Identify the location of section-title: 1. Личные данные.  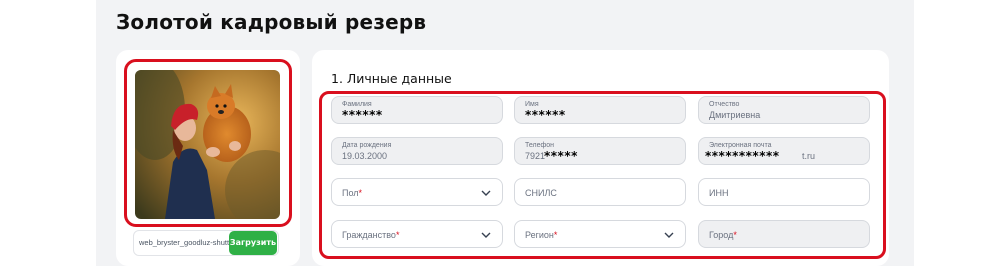
(391, 78).